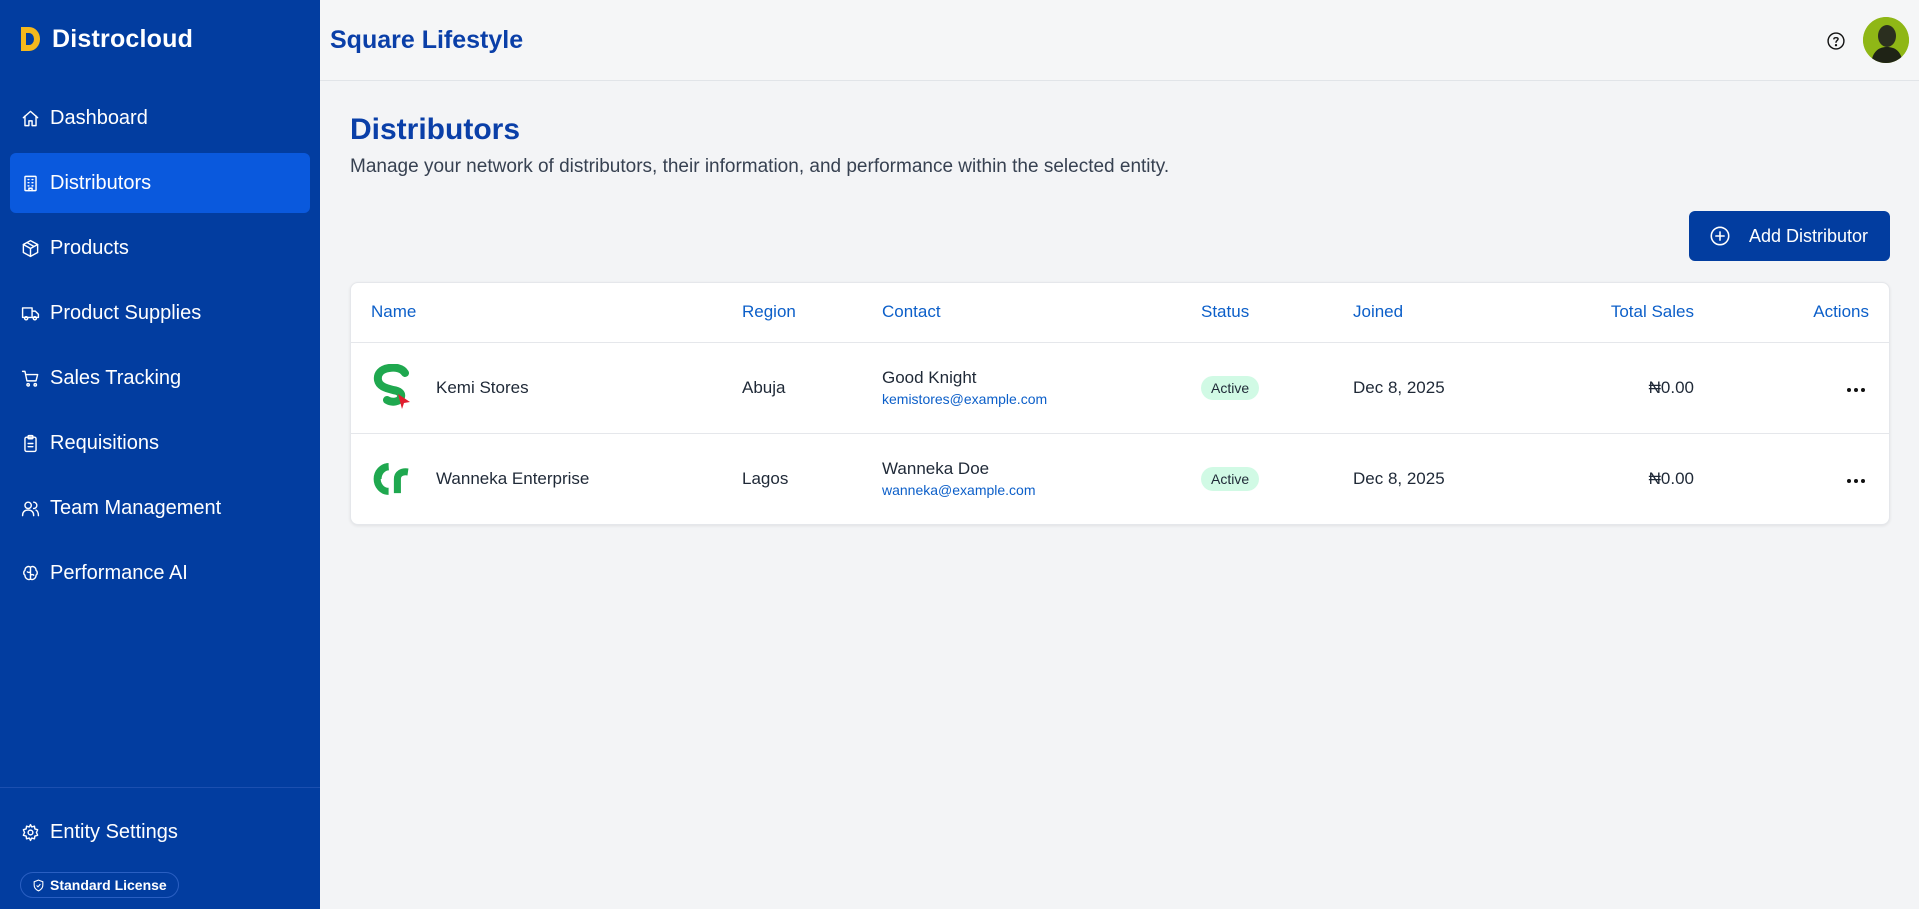  I want to click on wanneka-enterprise-logo-icon, so click(393, 479).